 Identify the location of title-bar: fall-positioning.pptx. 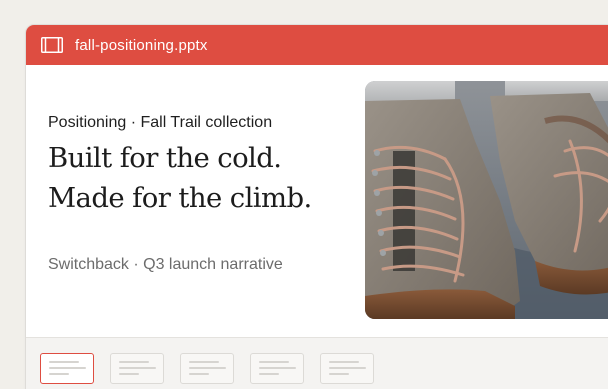
(317, 45).